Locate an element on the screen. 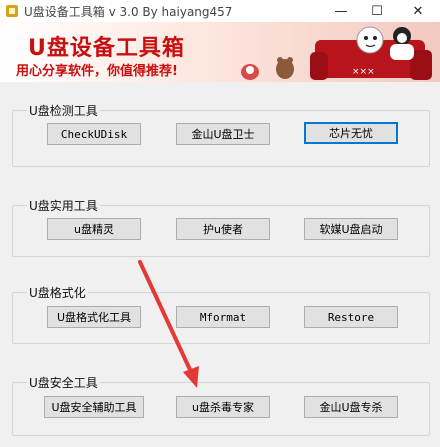 The image size is (440, 447). kingsoft-udisk-killer-button: 金山U盘专杀 is located at coordinates (351, 407).